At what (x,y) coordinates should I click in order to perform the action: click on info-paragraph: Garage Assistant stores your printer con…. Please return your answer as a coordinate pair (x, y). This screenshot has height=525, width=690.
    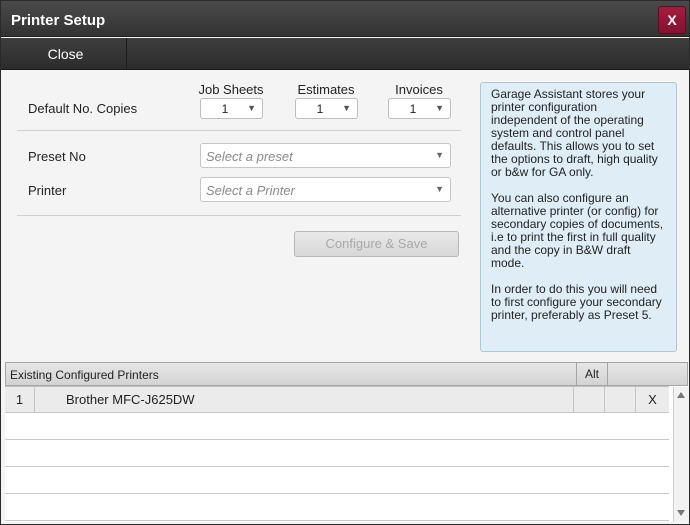
    Looking at the image, I should click on (574, 133).